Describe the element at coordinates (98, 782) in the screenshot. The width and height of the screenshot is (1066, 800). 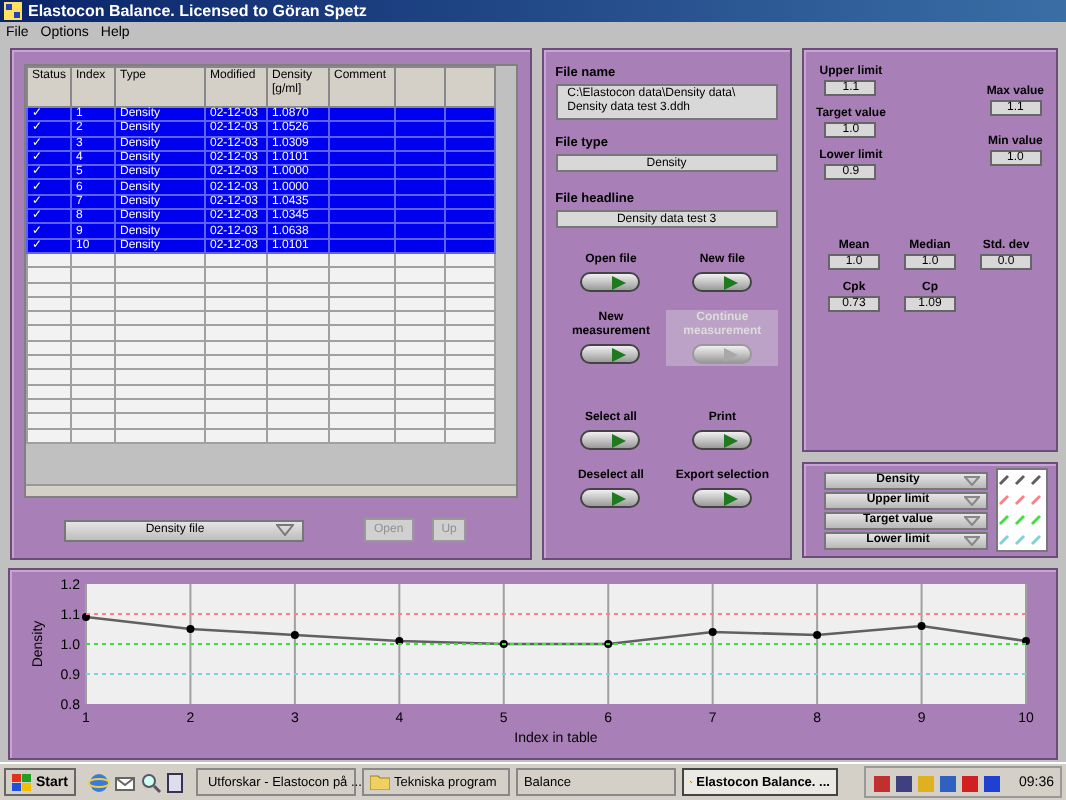
I see `globe-icon` at that location.